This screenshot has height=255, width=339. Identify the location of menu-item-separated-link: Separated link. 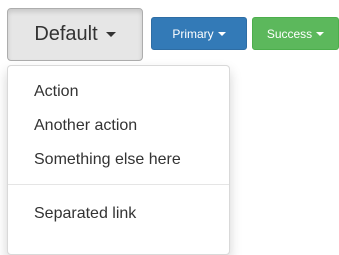
(118, 219).